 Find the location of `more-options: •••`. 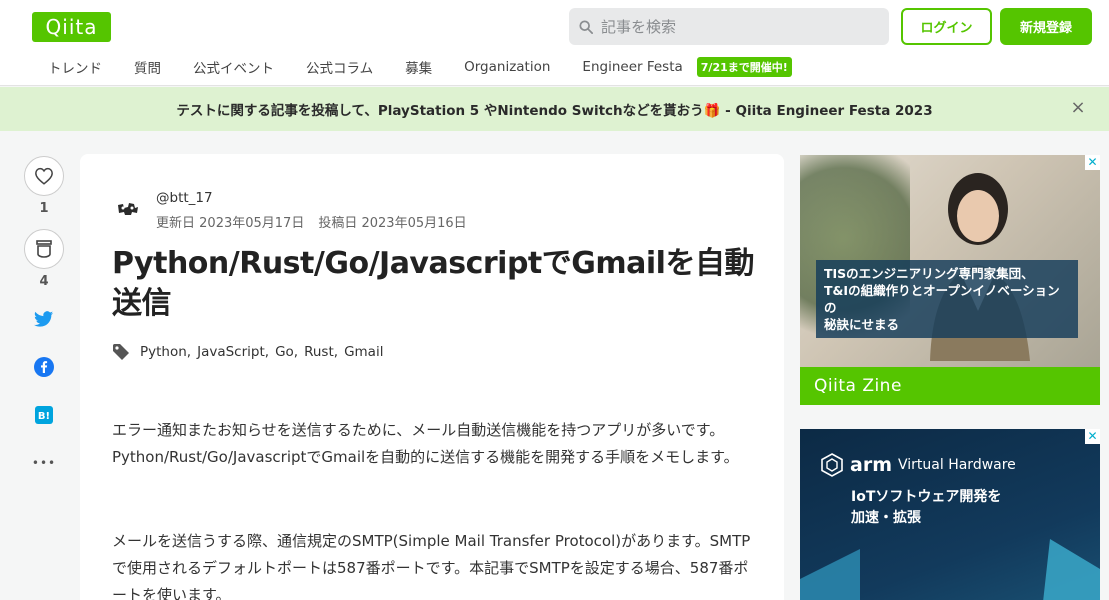

more-options: ••• is located at coordinates (44, 463).